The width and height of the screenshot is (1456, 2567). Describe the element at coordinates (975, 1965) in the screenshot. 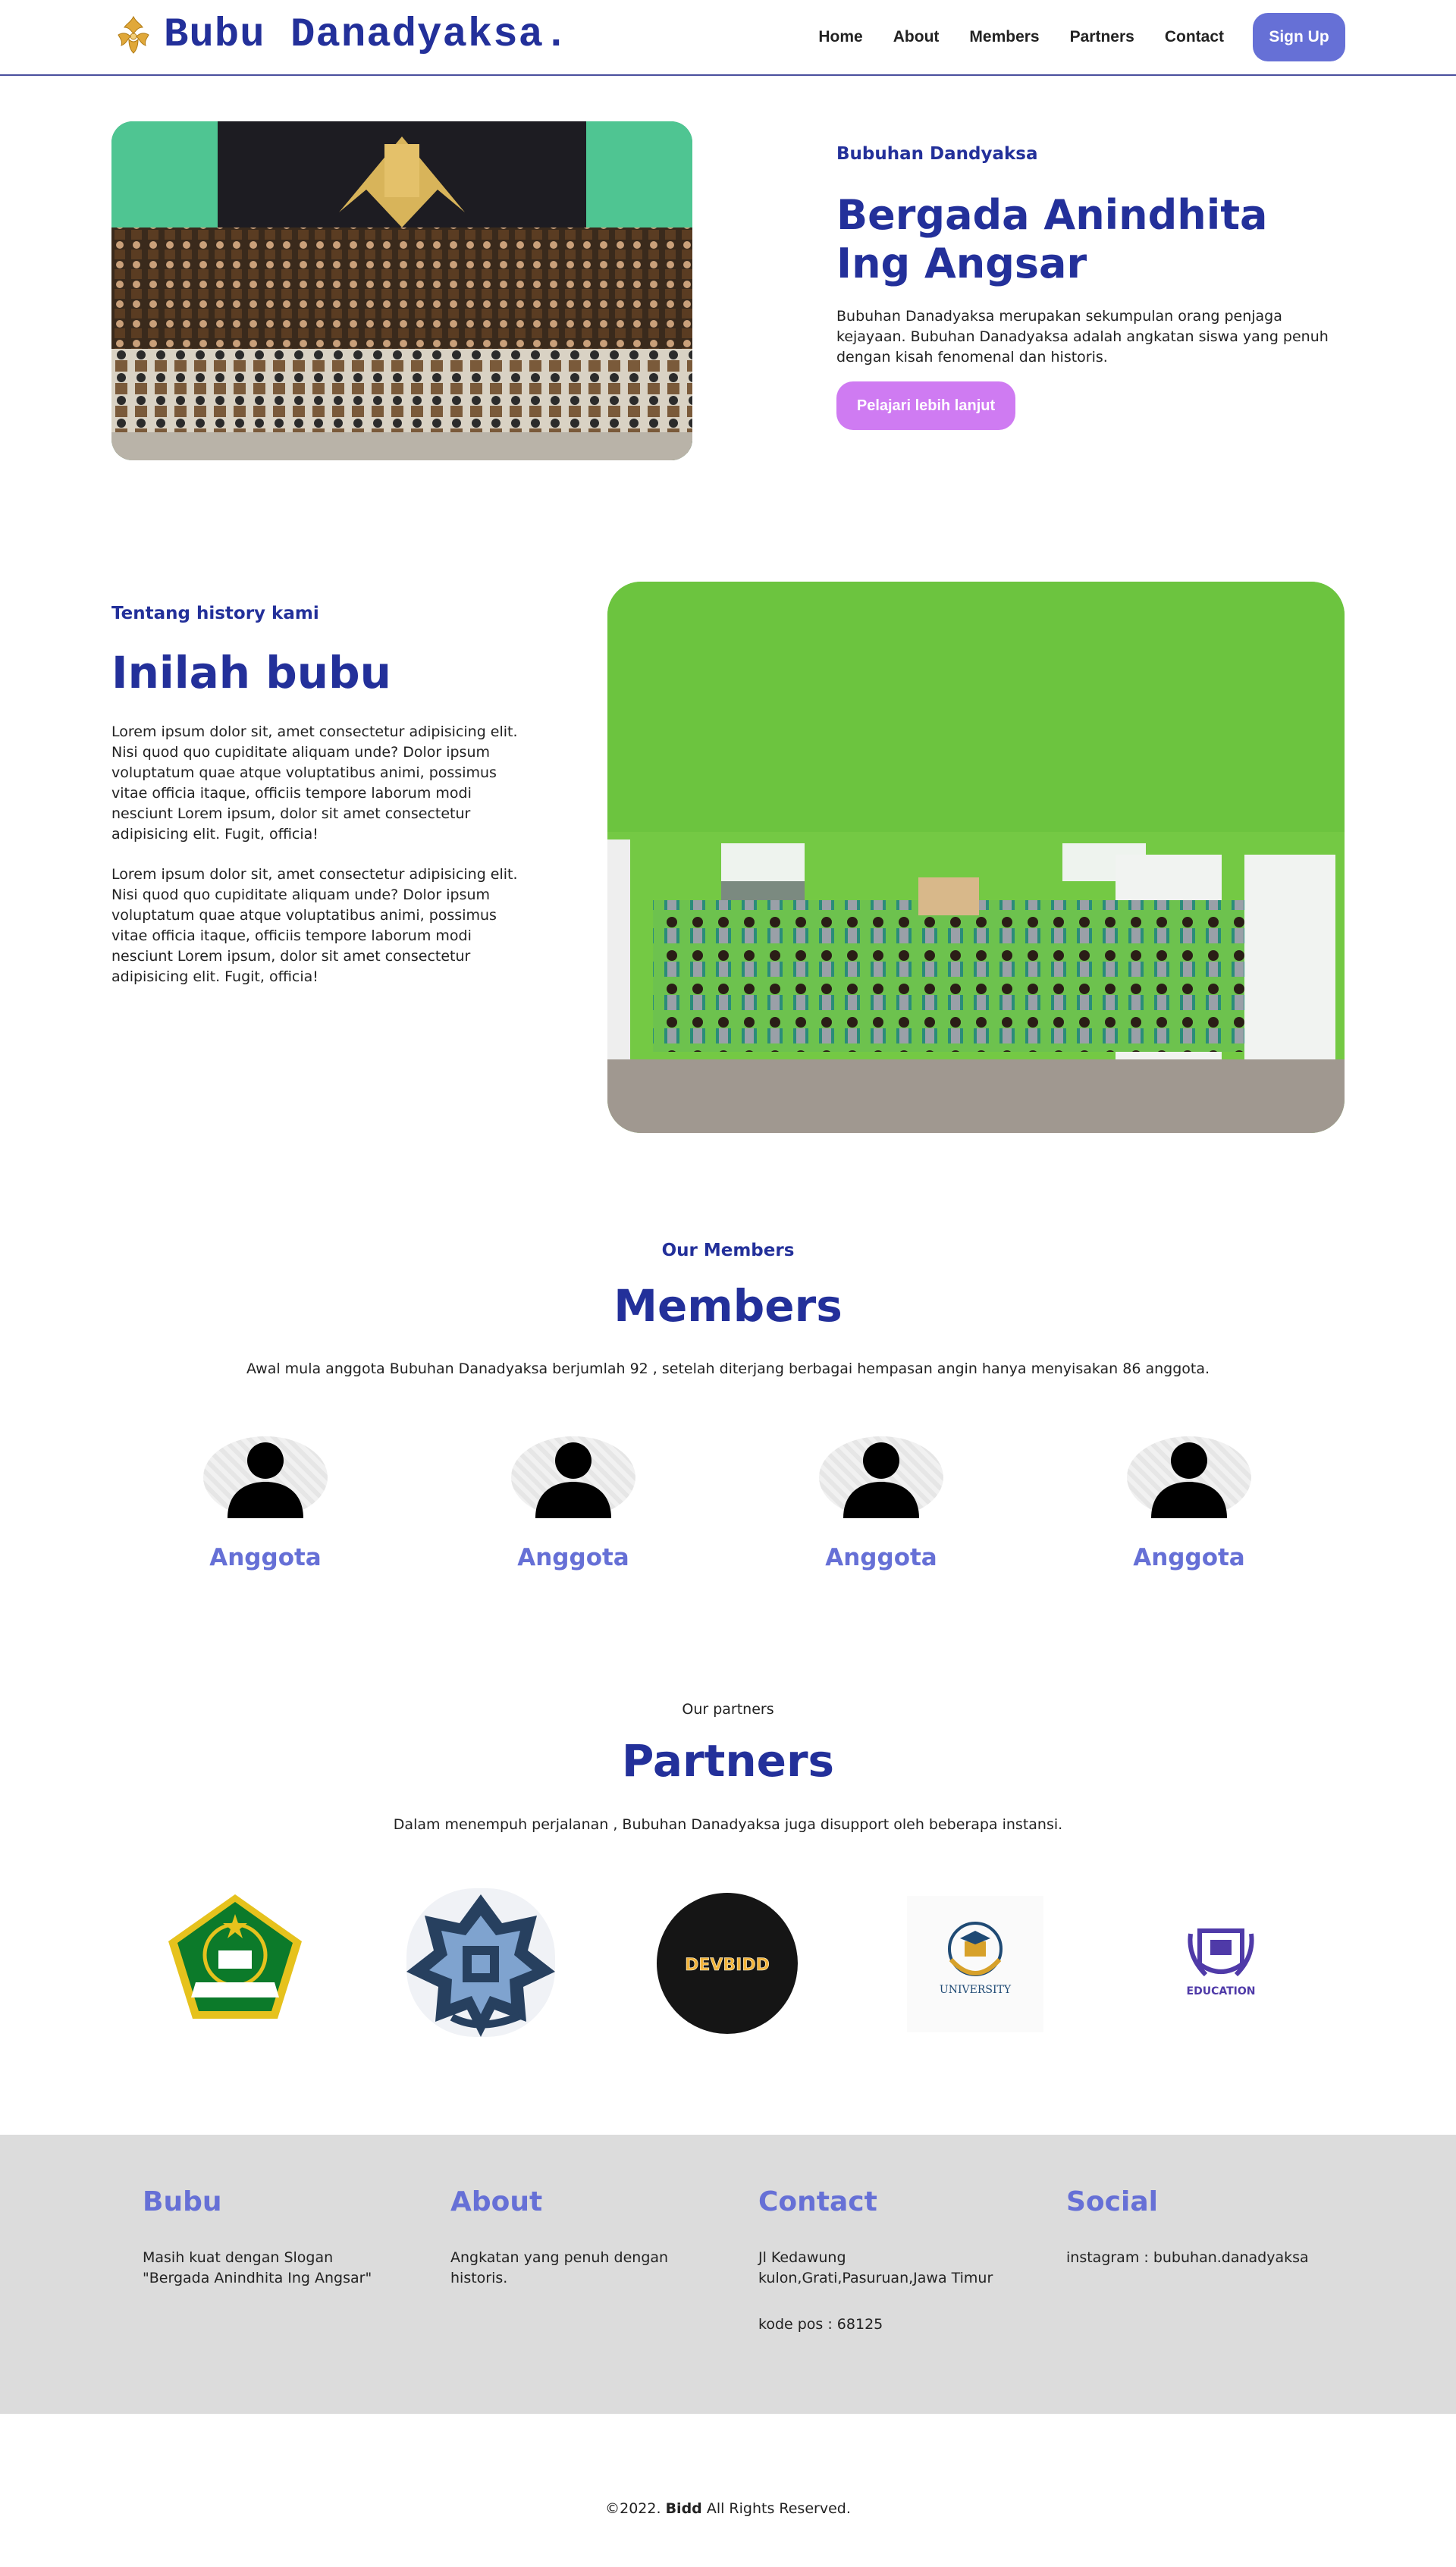

I see `university-logo: UNIVERSITY` at that location.